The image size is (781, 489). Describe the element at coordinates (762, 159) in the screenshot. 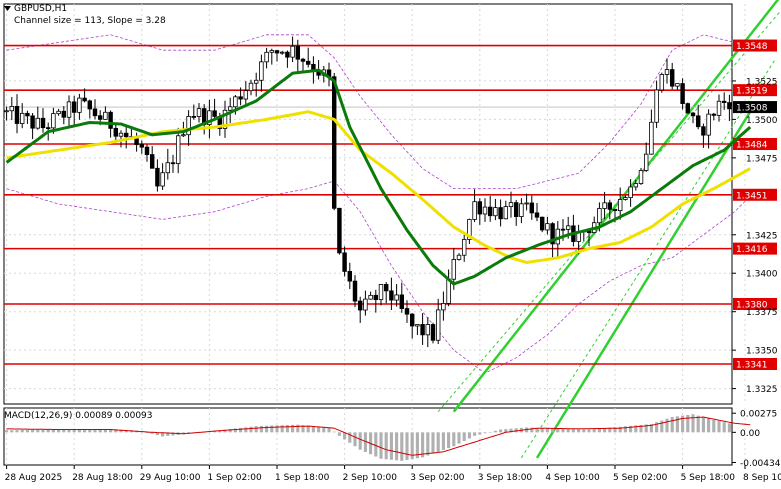

I see `price-tick-label: 1.3475` at that location.